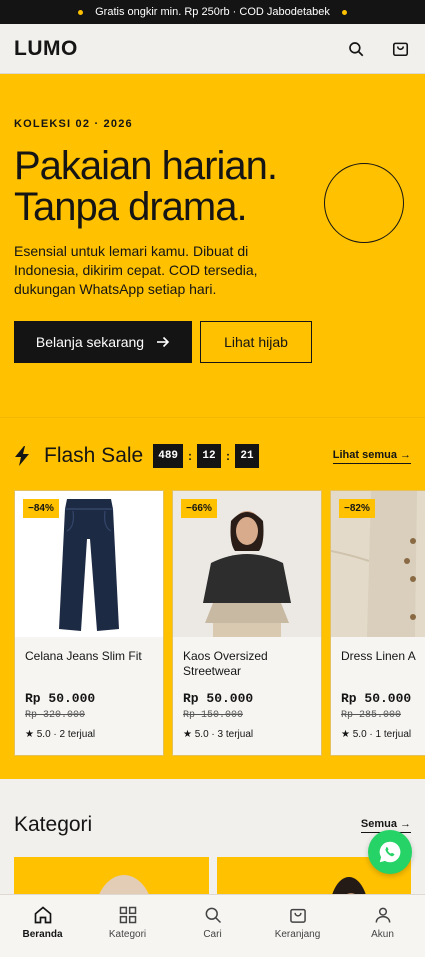 The height and width of the screenshot is (957, 425). I want to click on countdown-minutes: 12, so click(209, 456).